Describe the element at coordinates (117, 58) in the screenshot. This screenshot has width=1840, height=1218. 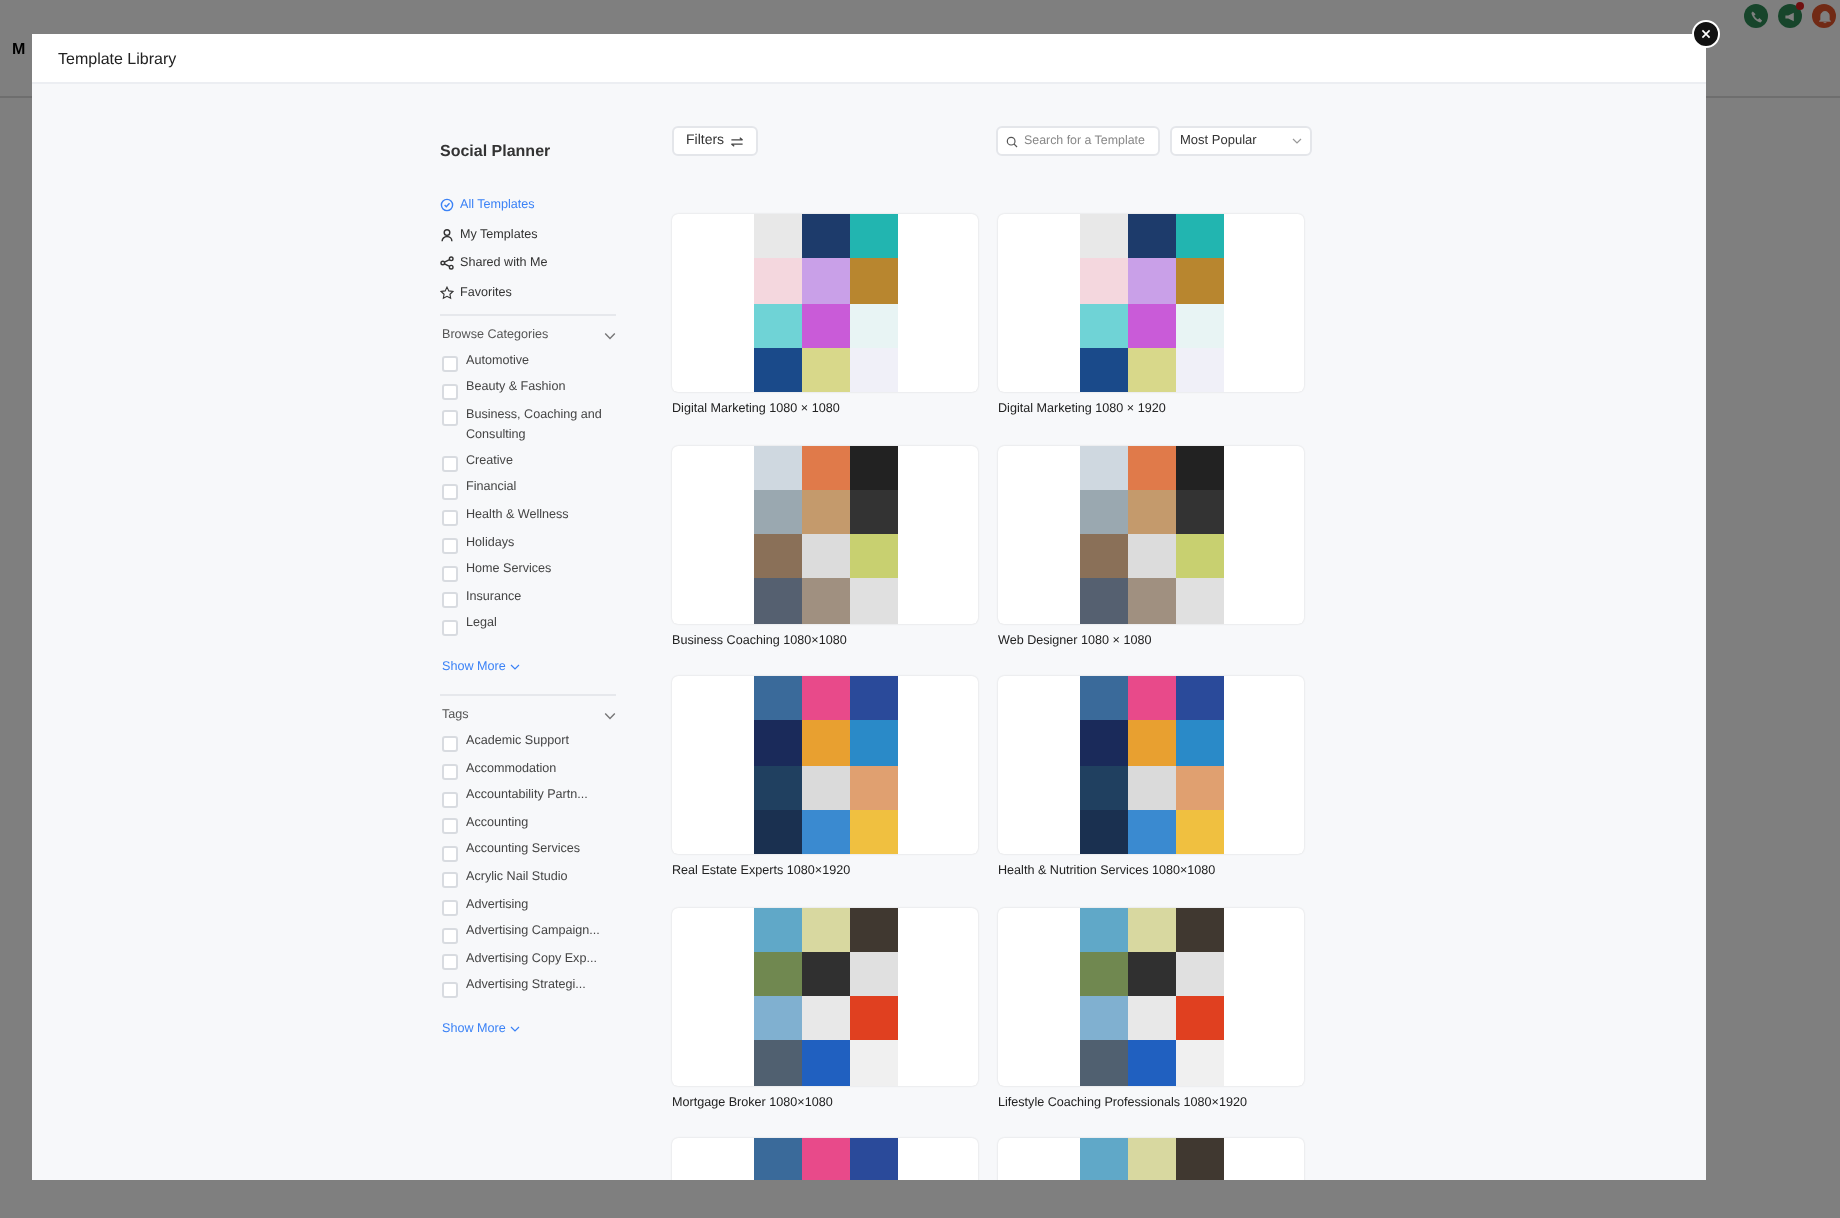
I see `modal-title: Template Library` at that location.